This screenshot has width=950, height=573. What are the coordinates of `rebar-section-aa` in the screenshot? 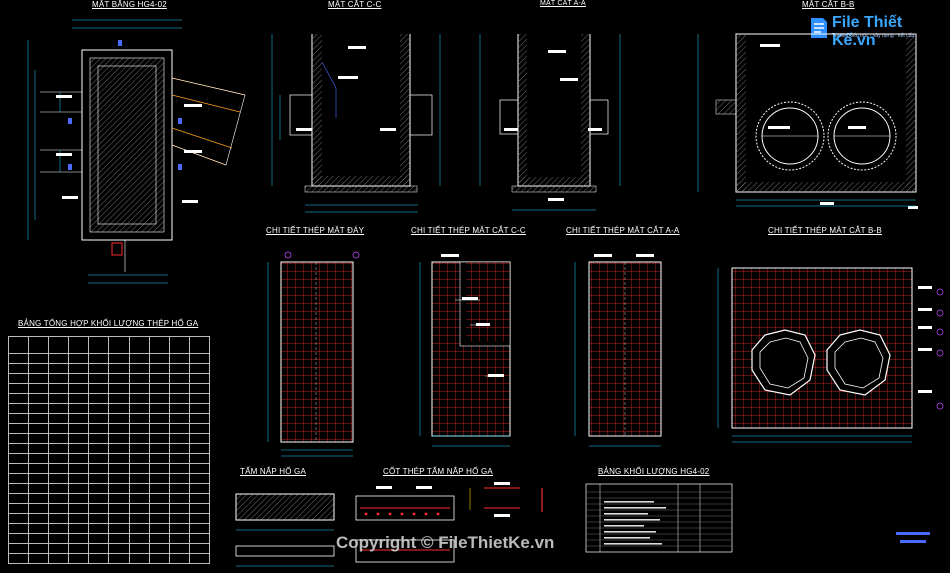 It's located at (618, 350).